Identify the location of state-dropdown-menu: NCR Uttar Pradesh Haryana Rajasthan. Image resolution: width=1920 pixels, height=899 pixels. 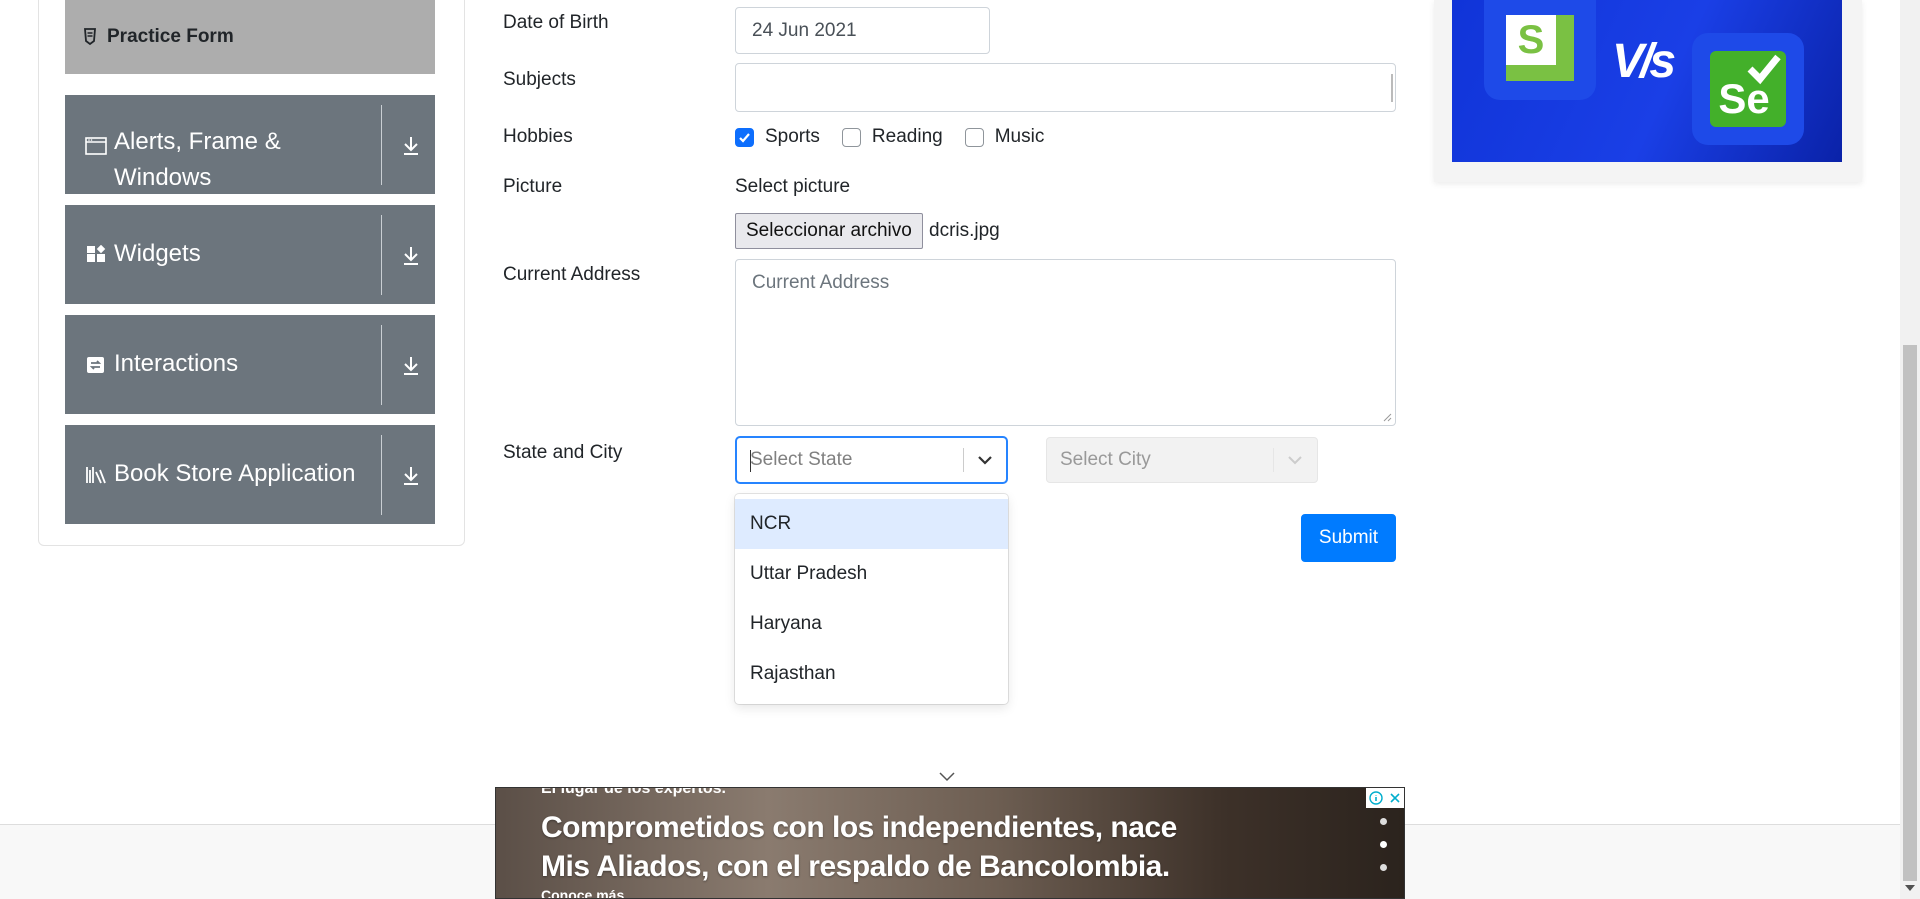
(871, 599).